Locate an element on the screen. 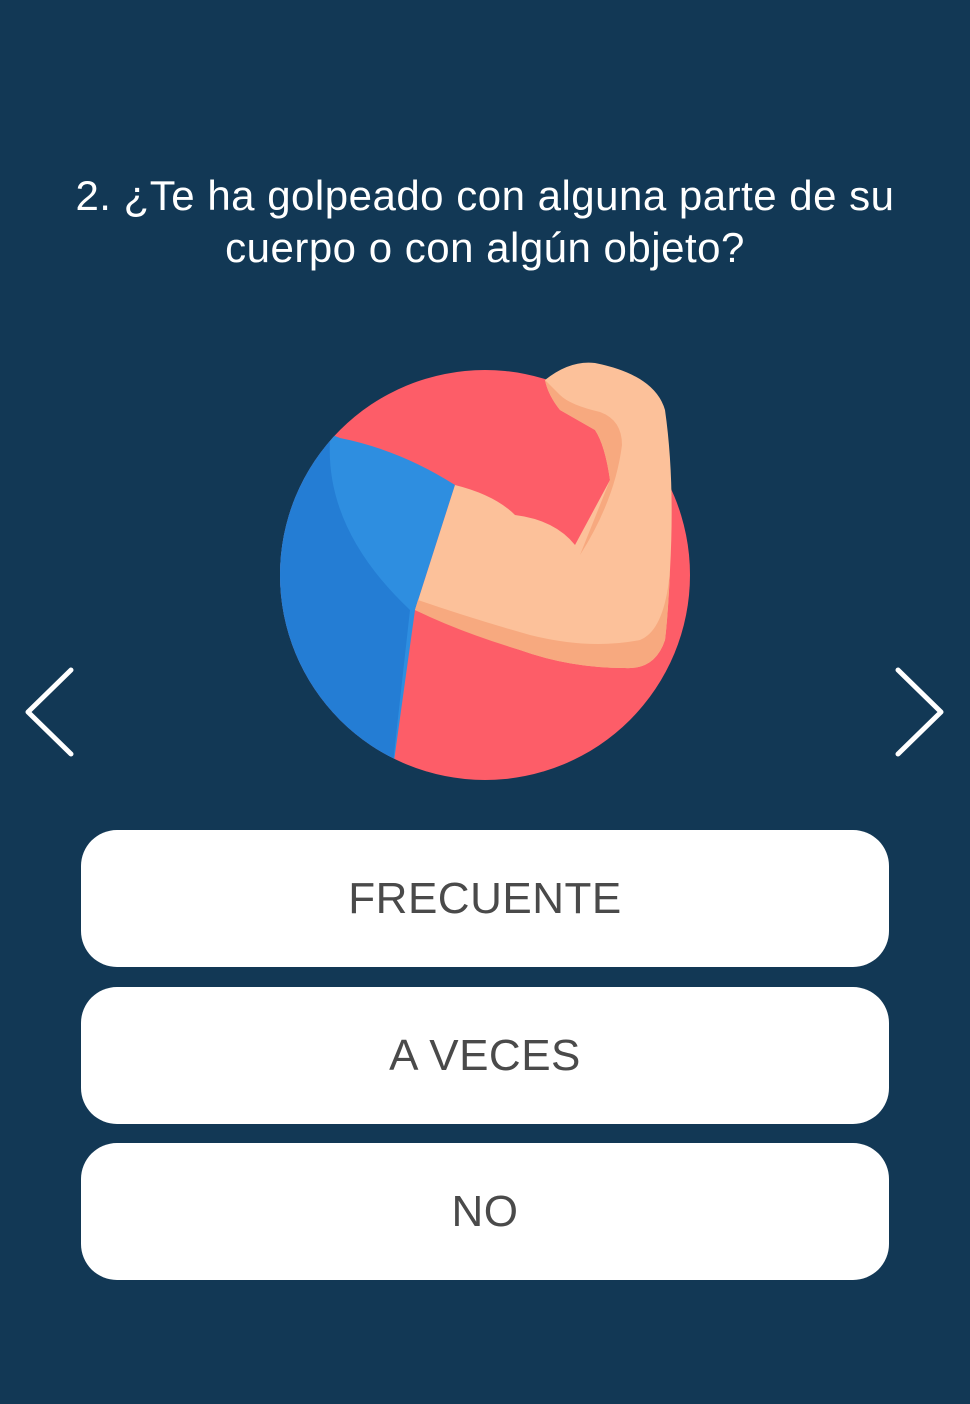  answer-a-veces-button: A VECES is located at coordinates (485, 1055).